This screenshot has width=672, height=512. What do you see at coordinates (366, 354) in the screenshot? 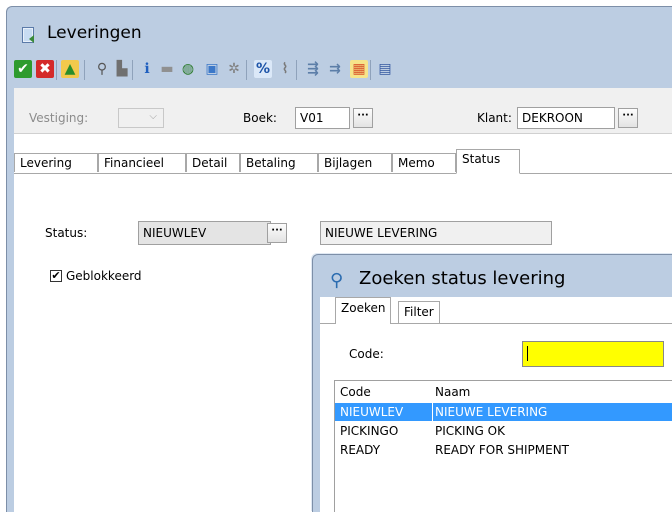
I see `code-label: Code:` at bounding box center [366, 354].